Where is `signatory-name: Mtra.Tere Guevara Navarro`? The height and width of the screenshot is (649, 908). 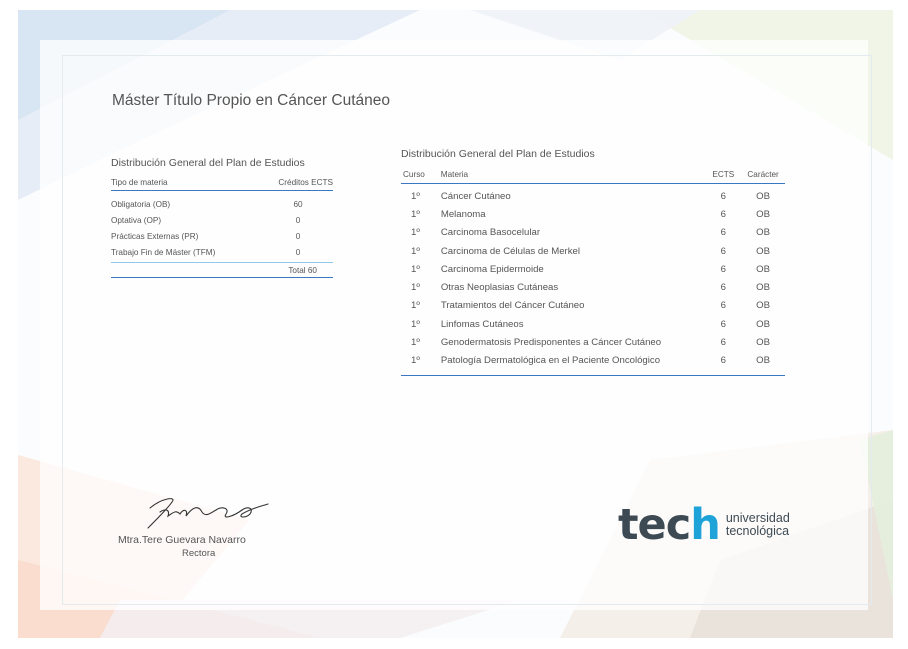 signatory-name: Mtra.Tere Guevara Navarro is located at coordinates (182, 540).